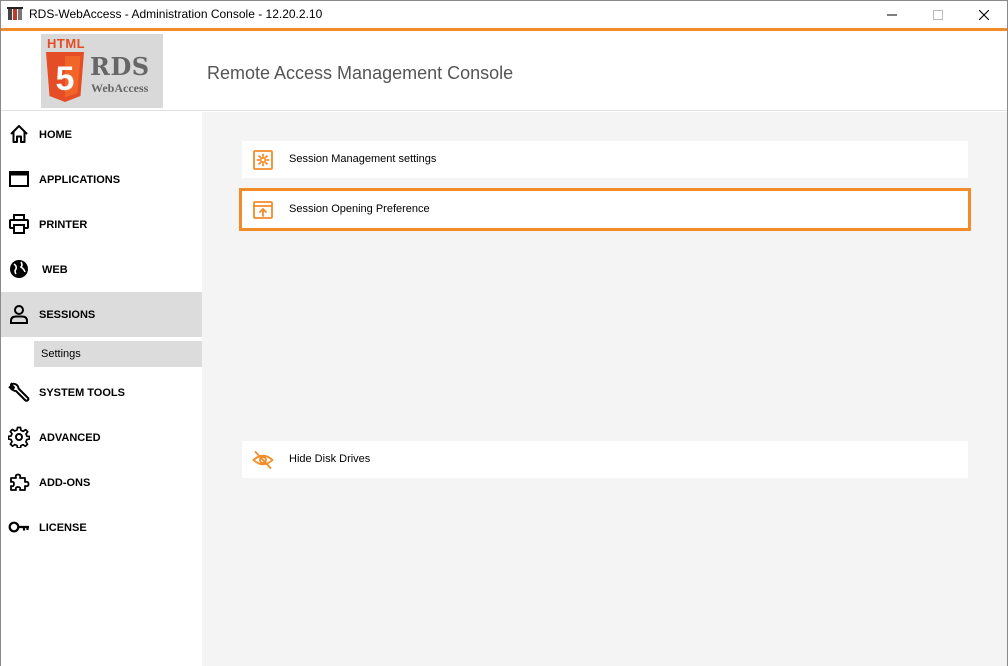  I want to click on gear-icon, so click(19, 437).